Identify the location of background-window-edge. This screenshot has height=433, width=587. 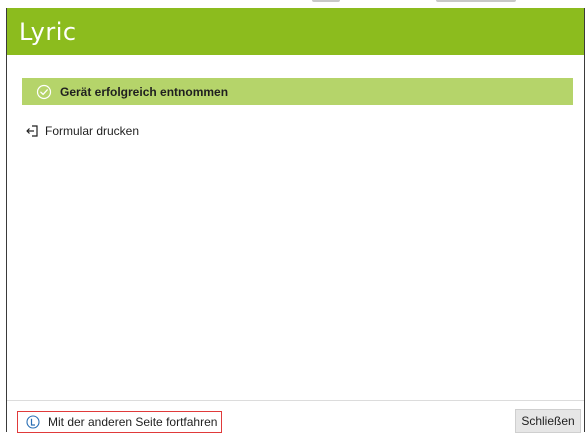
(293, 4).